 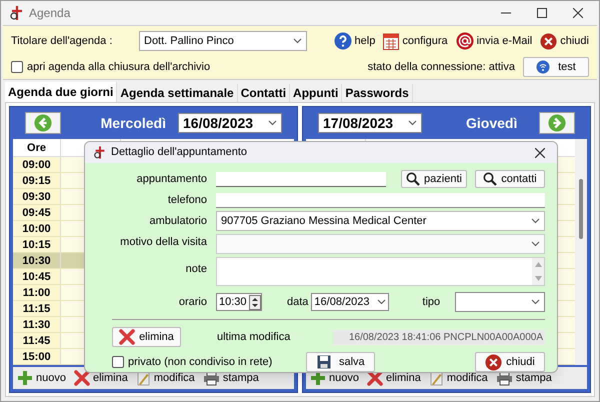 I want to click on field-label: orario, so click(x=192, y=302).